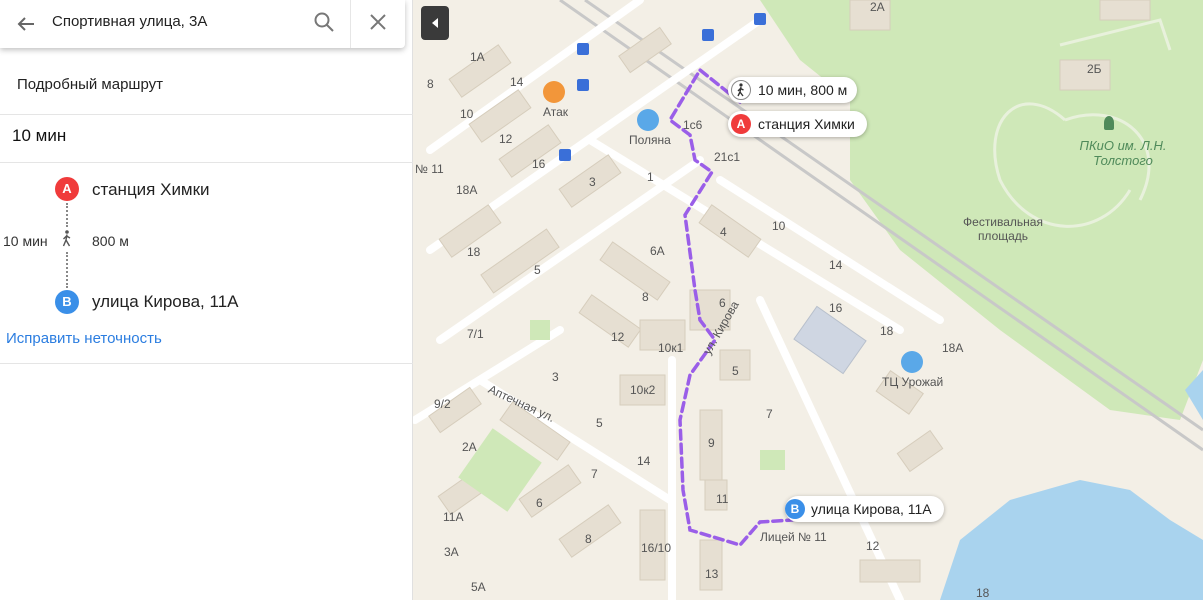  Describe the element at coordinates (912, 382) in the screenshot. I see `poi-urozhay-label: ТЦ Урожай` at that location.